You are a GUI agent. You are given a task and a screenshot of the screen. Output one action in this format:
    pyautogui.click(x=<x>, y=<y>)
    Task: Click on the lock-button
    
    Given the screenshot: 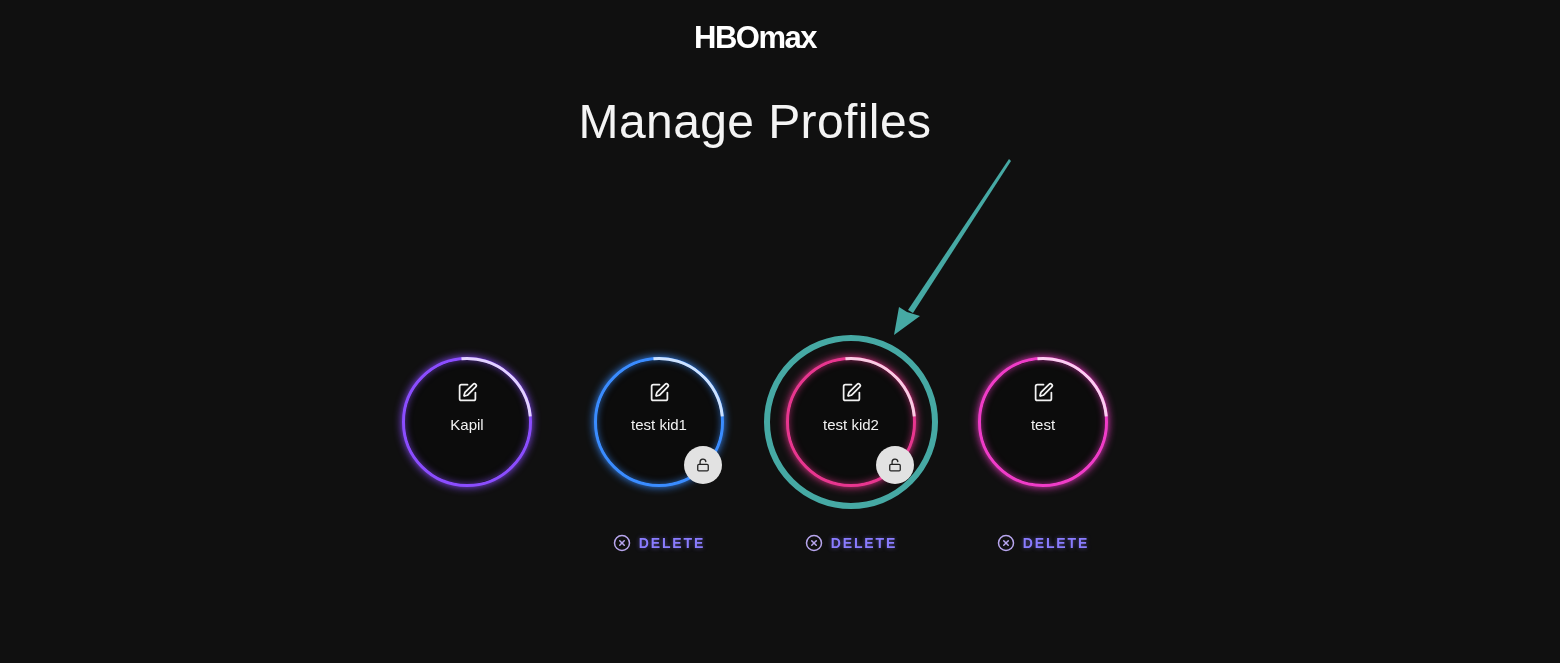 What is the action you would take?
    pyautogui.click(x=703, y=465)
    